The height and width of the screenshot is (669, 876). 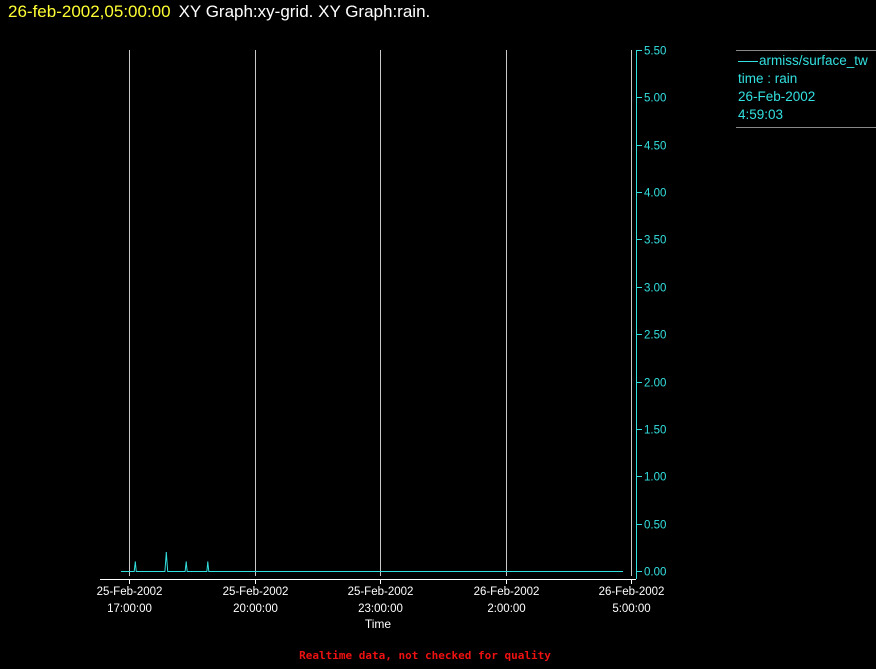 I want to click on y-tick-label: 2.00, so click(x=655, y=384).